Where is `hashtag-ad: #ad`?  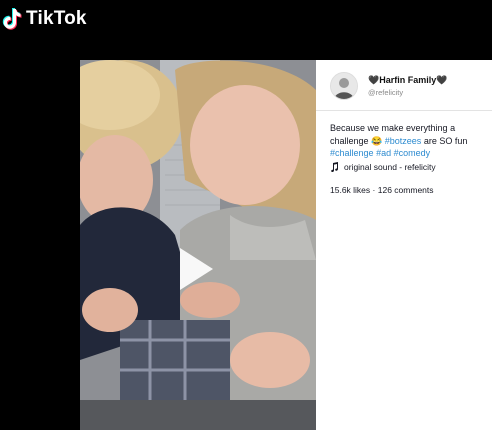 hashtag-ad: #ad is located at coordinates (383, 153).